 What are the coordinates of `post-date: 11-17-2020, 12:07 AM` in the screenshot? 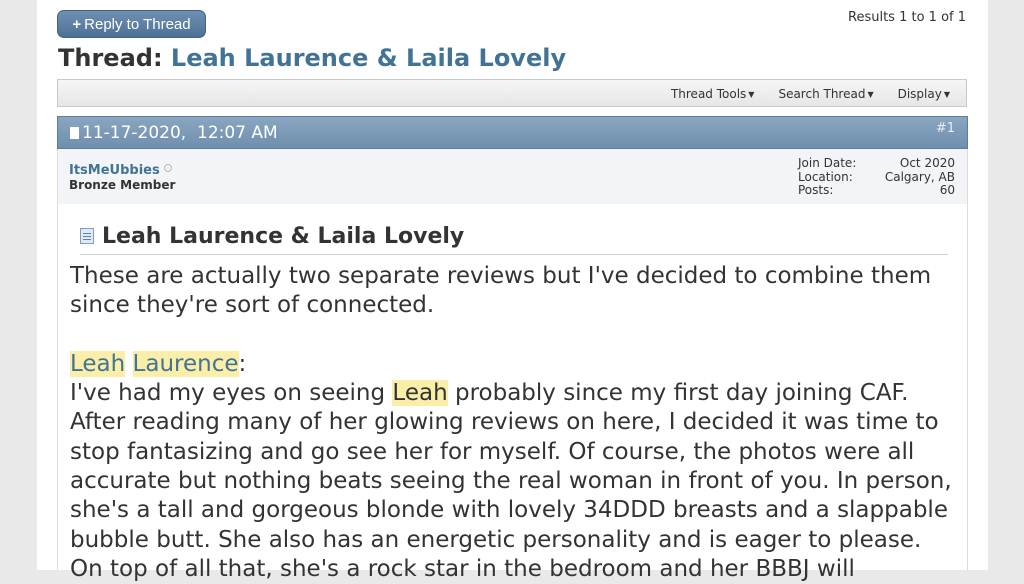 It's located at (174, 133).